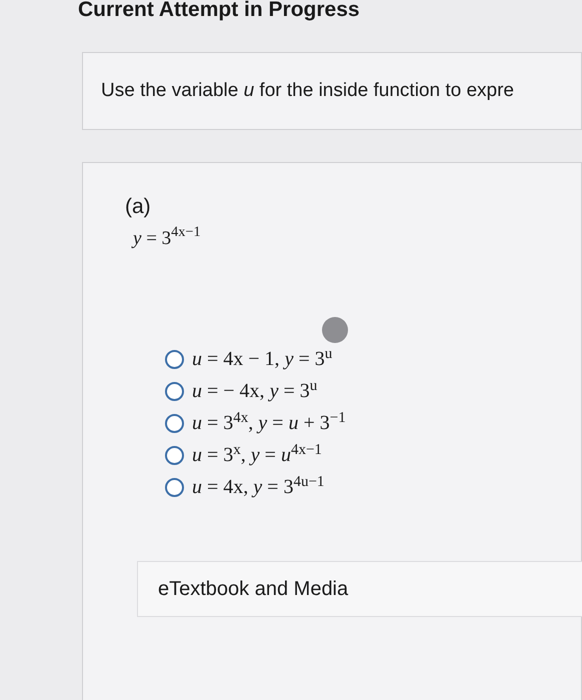  I want to click on option-label: u = 4x, y = 3$^{4u−1}$, so click(258, 487).